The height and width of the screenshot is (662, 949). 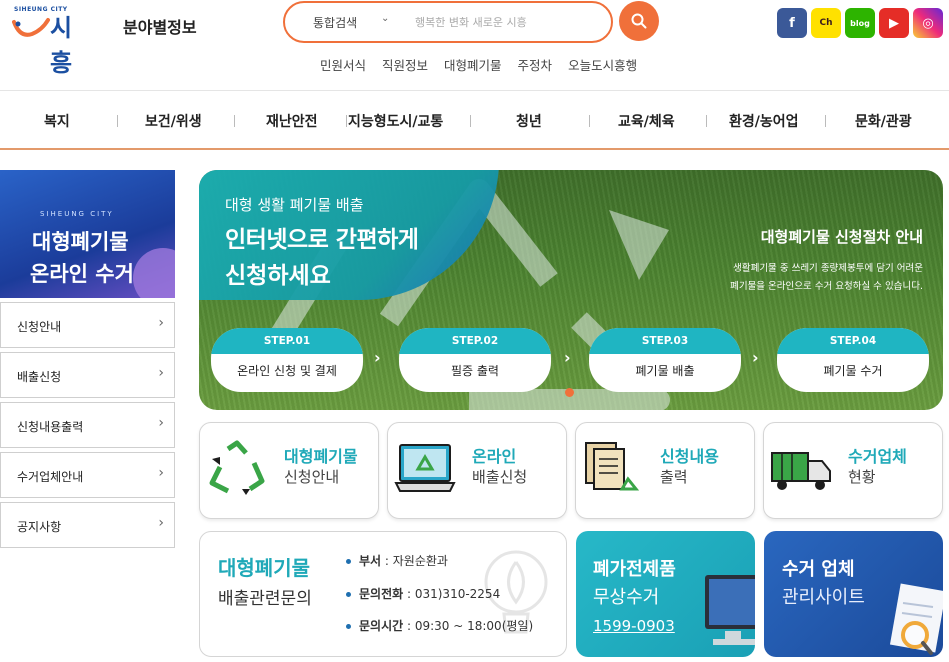 What do you see at coordinates (312, 477) in the screenshot?
I see `card-subtitle: 신청안내` at bounding box center [312, 477].